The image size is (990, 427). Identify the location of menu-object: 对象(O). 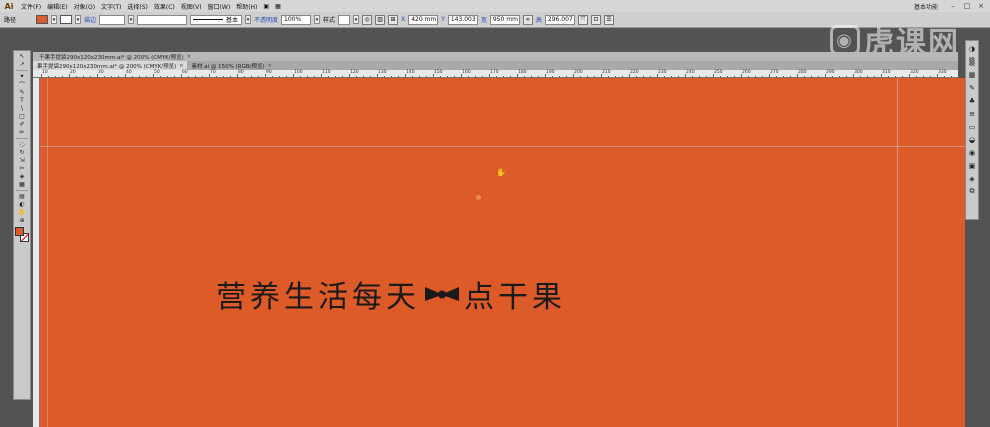
(84, 6).